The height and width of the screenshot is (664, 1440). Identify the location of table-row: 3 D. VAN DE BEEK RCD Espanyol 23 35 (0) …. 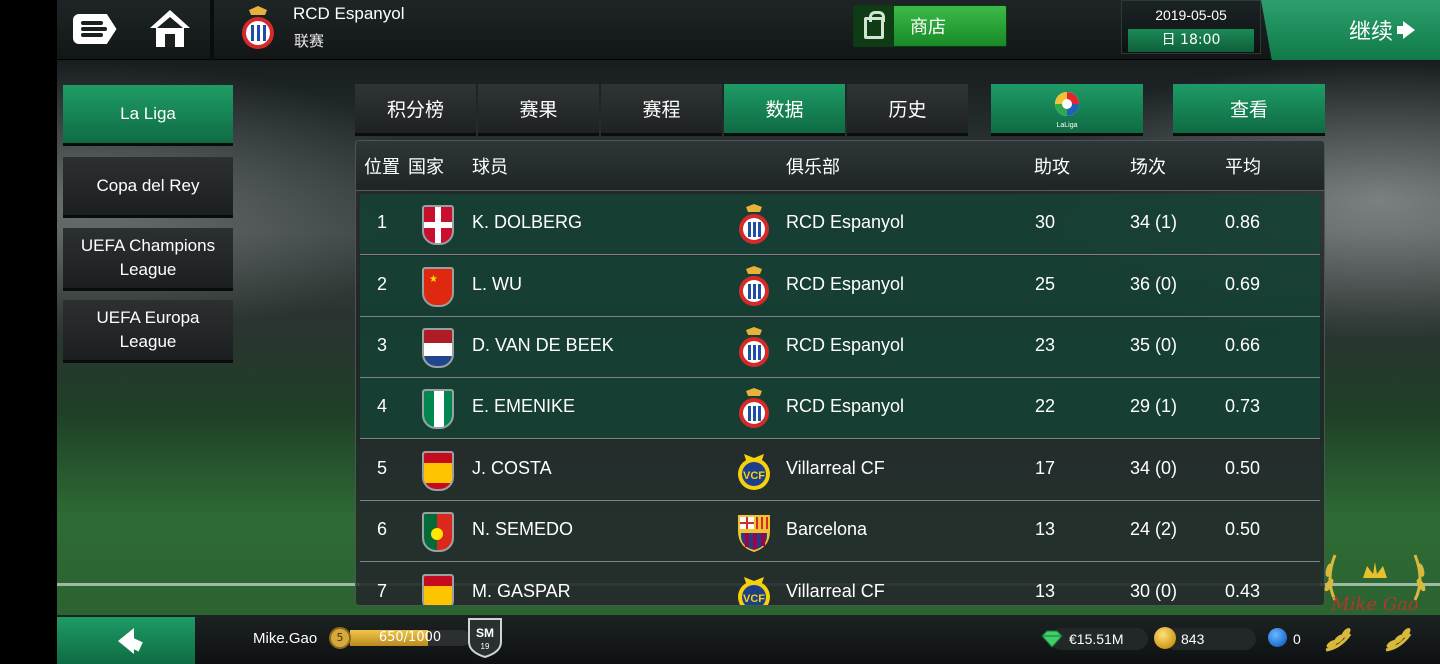
(840, 347).